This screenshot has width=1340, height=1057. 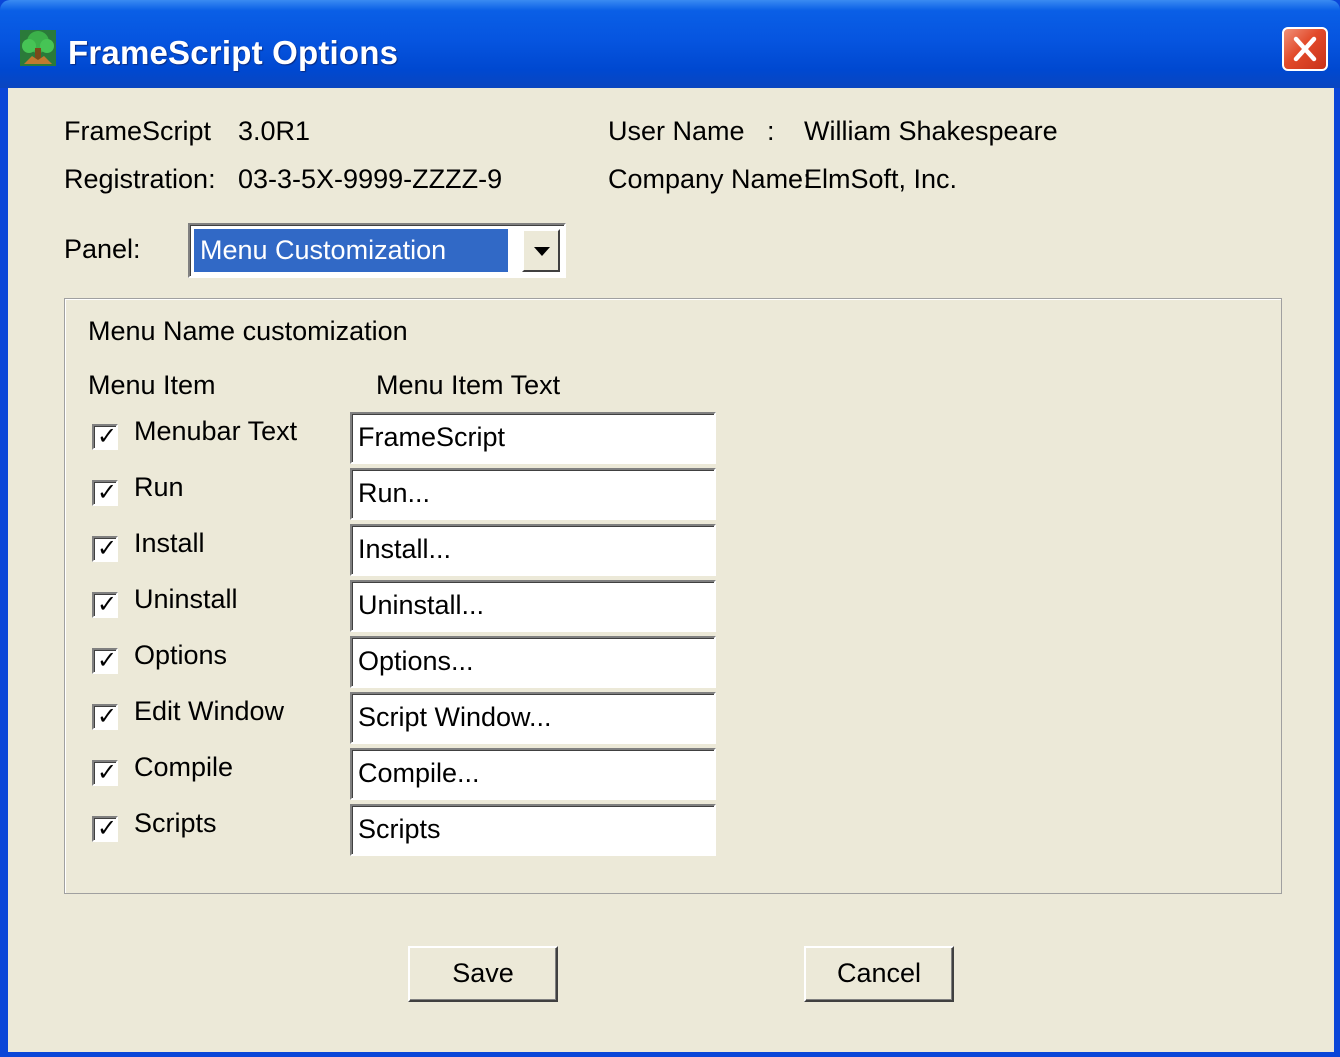 What do you see at coordinates (186, 599) in the screenshot?
I see `uninstall-label: Uninstall` at bounding box center [186, 599].